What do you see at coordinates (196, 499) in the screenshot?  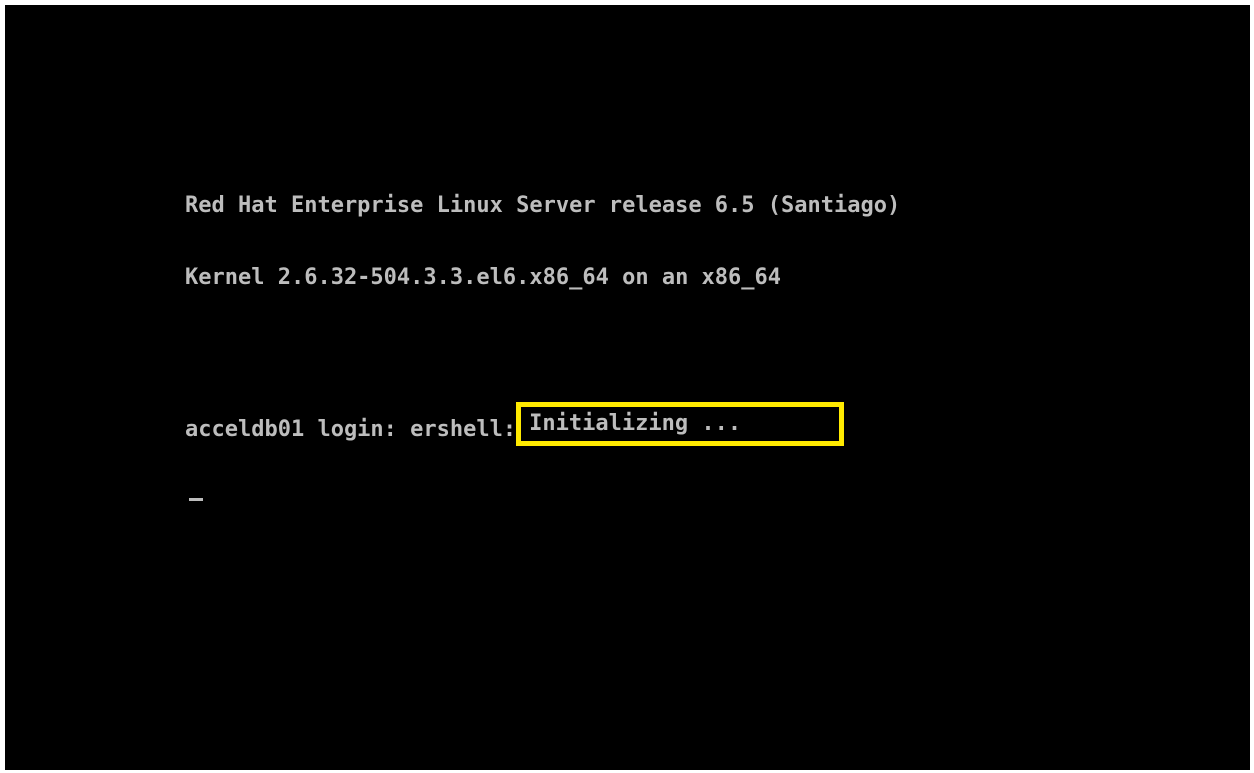 I see `text-cursor` at bounding box center [196, 499].